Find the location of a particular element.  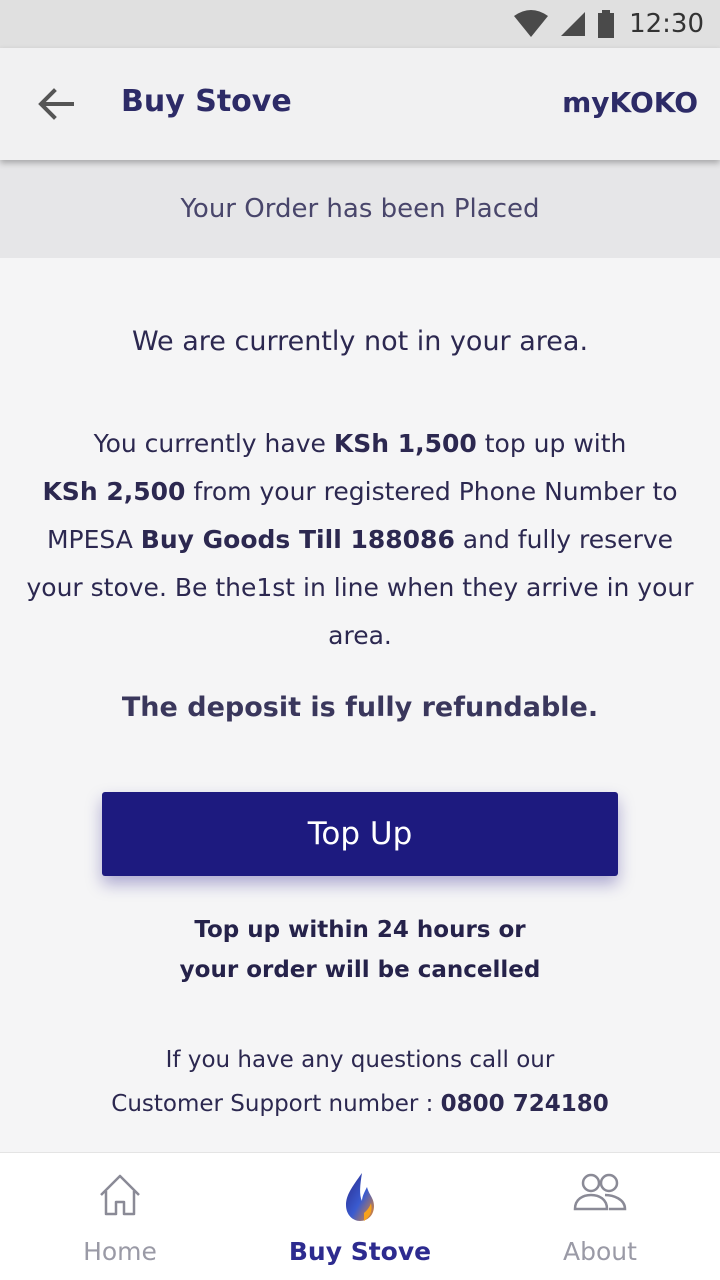

nav-item-about: About is located at coordinates (600, 1216).